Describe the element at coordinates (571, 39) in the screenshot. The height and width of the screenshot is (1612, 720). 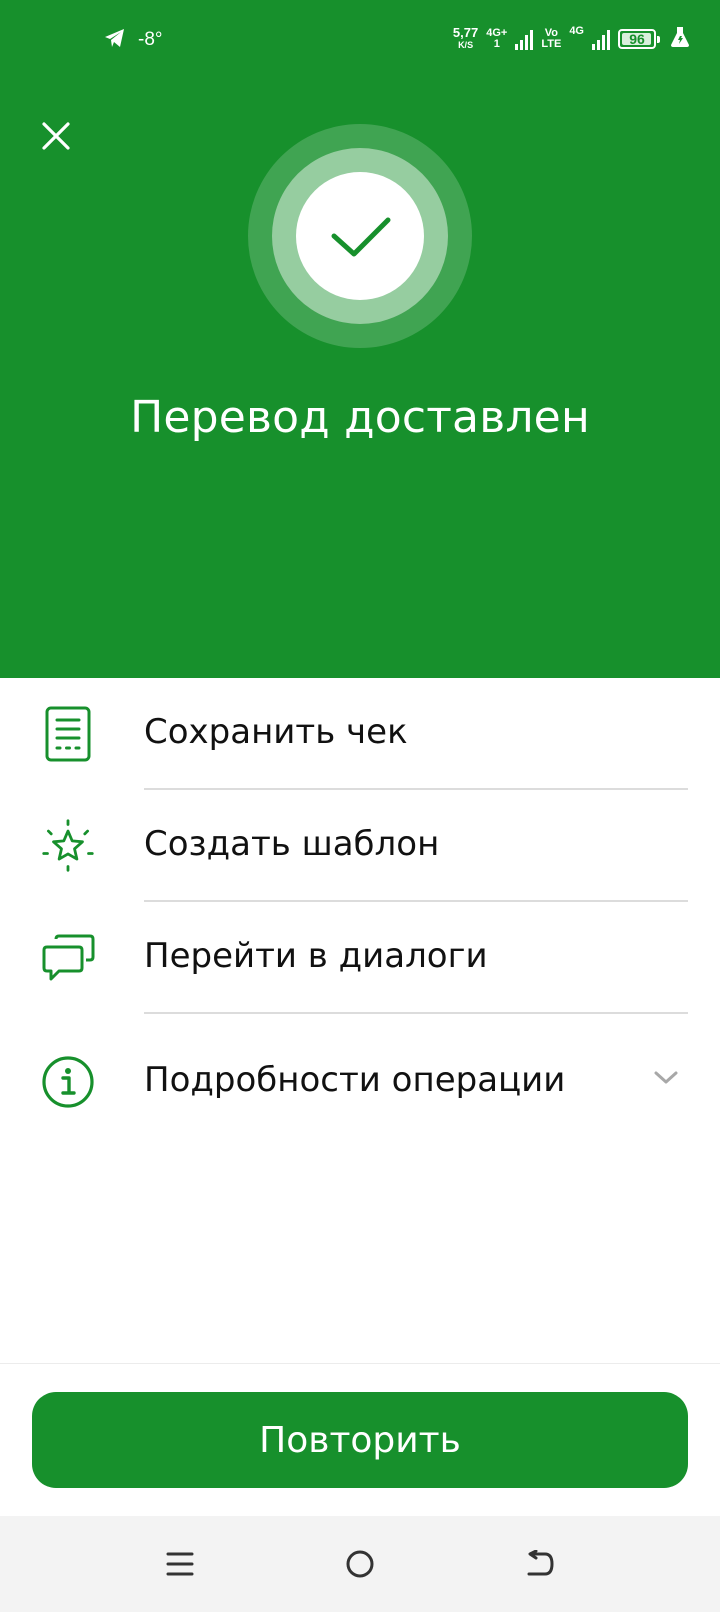
I see `status-right: 5,77 K/S 4G+ 1 Vo LTE 4G 96` at that location.